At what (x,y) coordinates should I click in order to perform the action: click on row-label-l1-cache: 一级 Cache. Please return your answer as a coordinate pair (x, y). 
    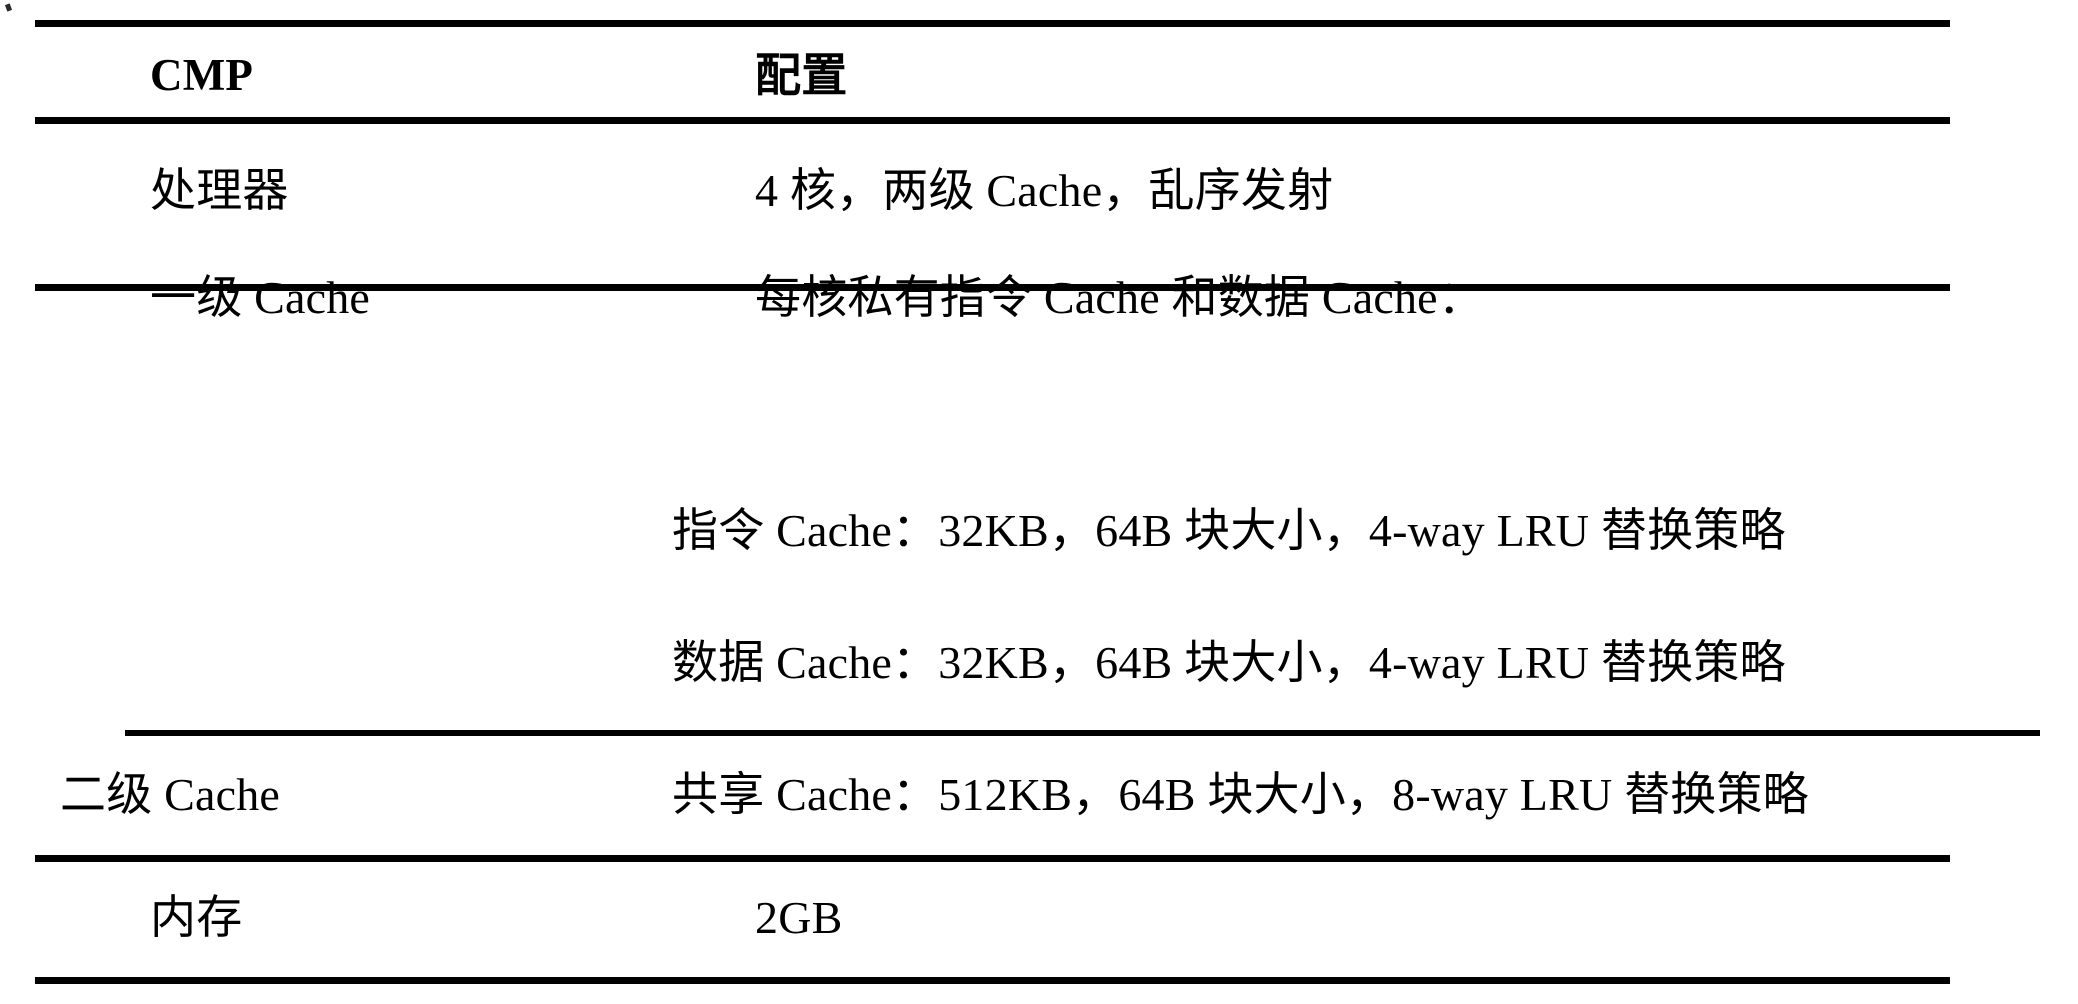
    Looking at the image, I should click on (260, 297).